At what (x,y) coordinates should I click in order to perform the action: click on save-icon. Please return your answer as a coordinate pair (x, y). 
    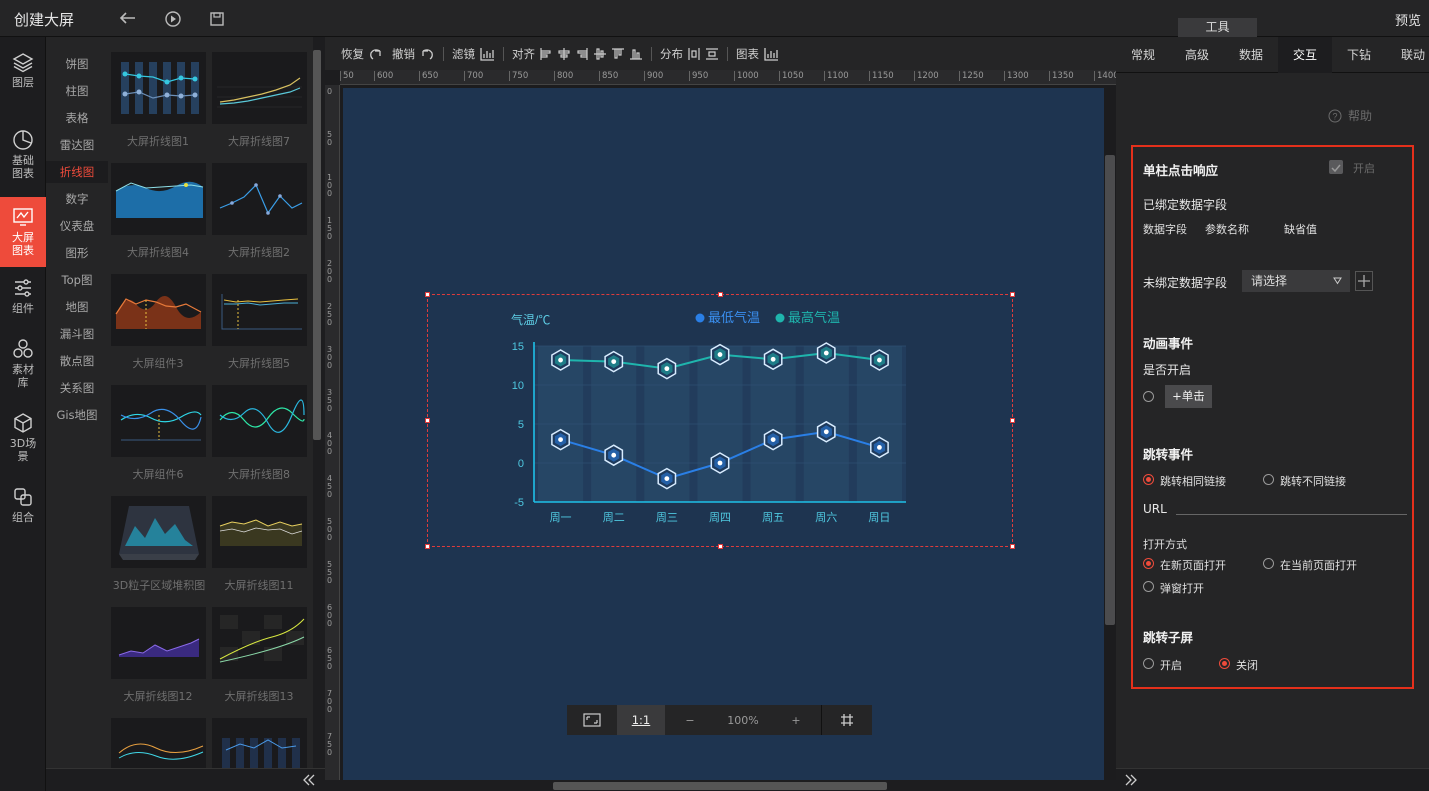
    Looking at the image, I should click on (217, 19).